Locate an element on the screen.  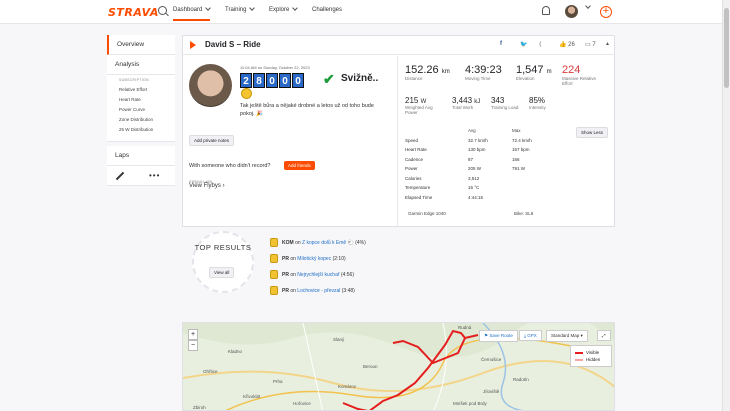
gpx-button: ⤓ GPX is located at coordinates (530, 335).